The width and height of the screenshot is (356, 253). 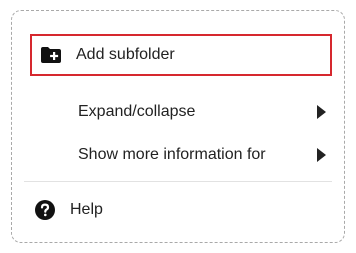 What do you see at coordinates (45, 210) in the screenshot?
I see `help-circle-icon` at bounding box center [45, 210].